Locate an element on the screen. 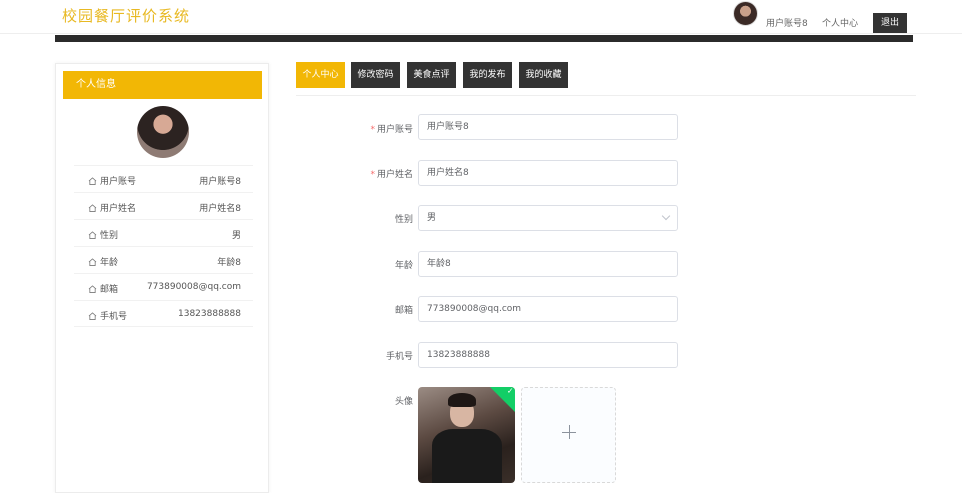 The image size is (962, 493). info-row: 年龄 年龄8 is located at coordinates (163, 259).